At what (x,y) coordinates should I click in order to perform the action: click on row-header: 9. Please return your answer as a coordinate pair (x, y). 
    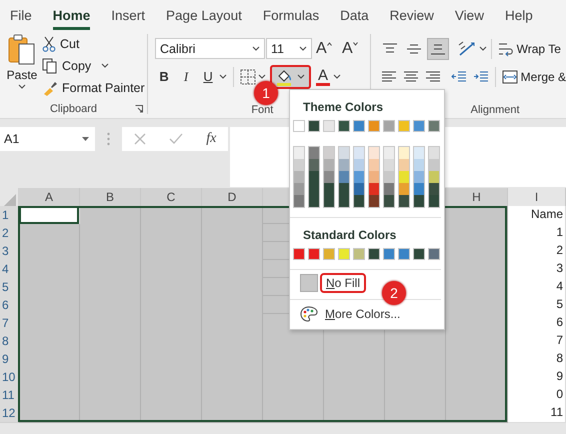
    Looking at the image, I should click on (9, 359).